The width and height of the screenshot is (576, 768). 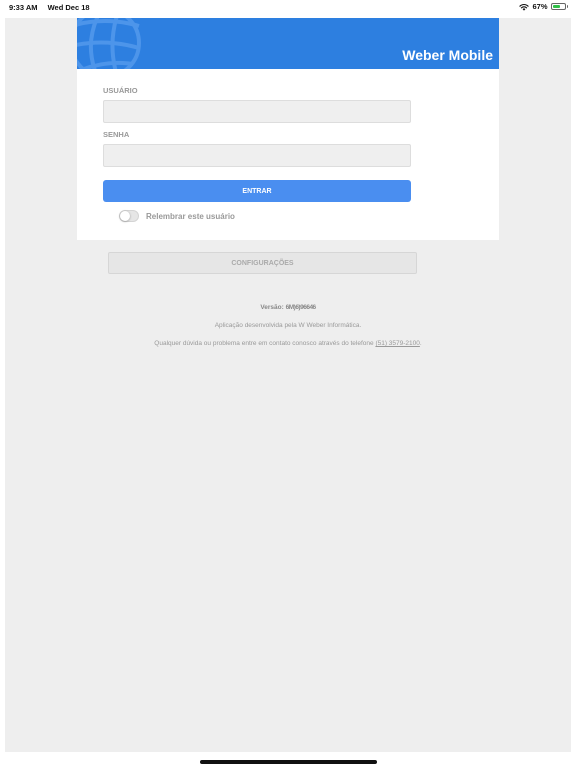 What do you see at coordinates (190, 216) in the screenshot?
I see `remember-label: Relembrar este usuário` at bounding box center [190, 216].